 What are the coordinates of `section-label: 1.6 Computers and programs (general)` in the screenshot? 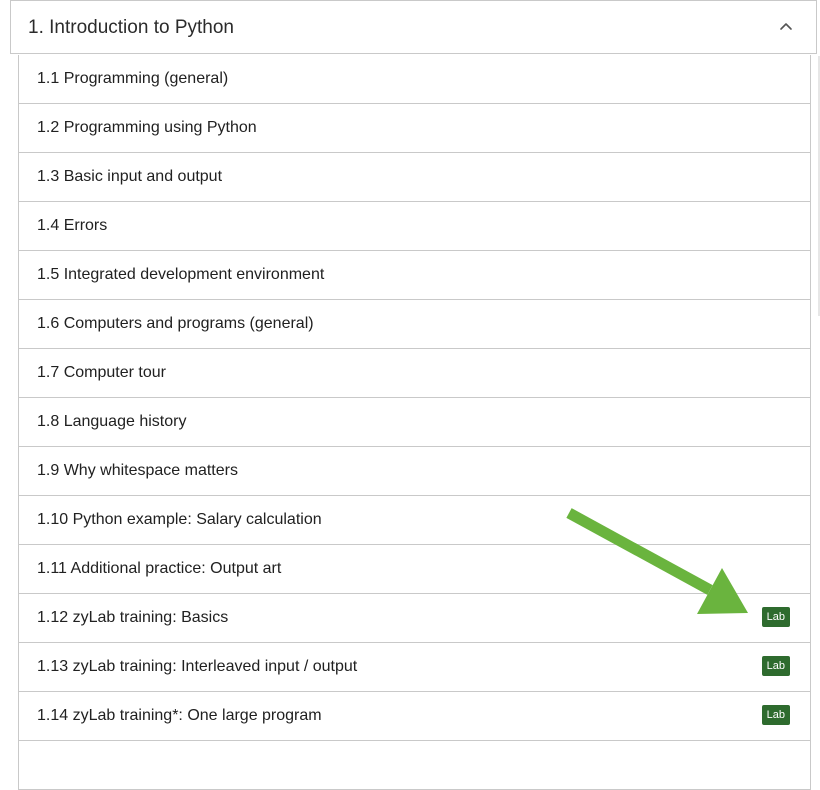 It's located at (175, 323).